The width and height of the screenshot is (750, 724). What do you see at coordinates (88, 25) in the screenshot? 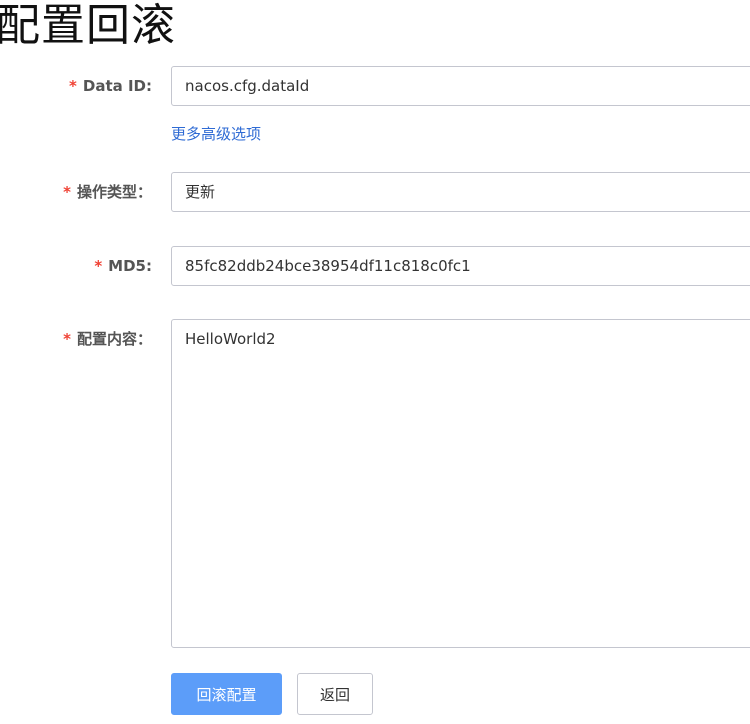
I see `page-title: 配置回滚` at bounding box center [88, 25].